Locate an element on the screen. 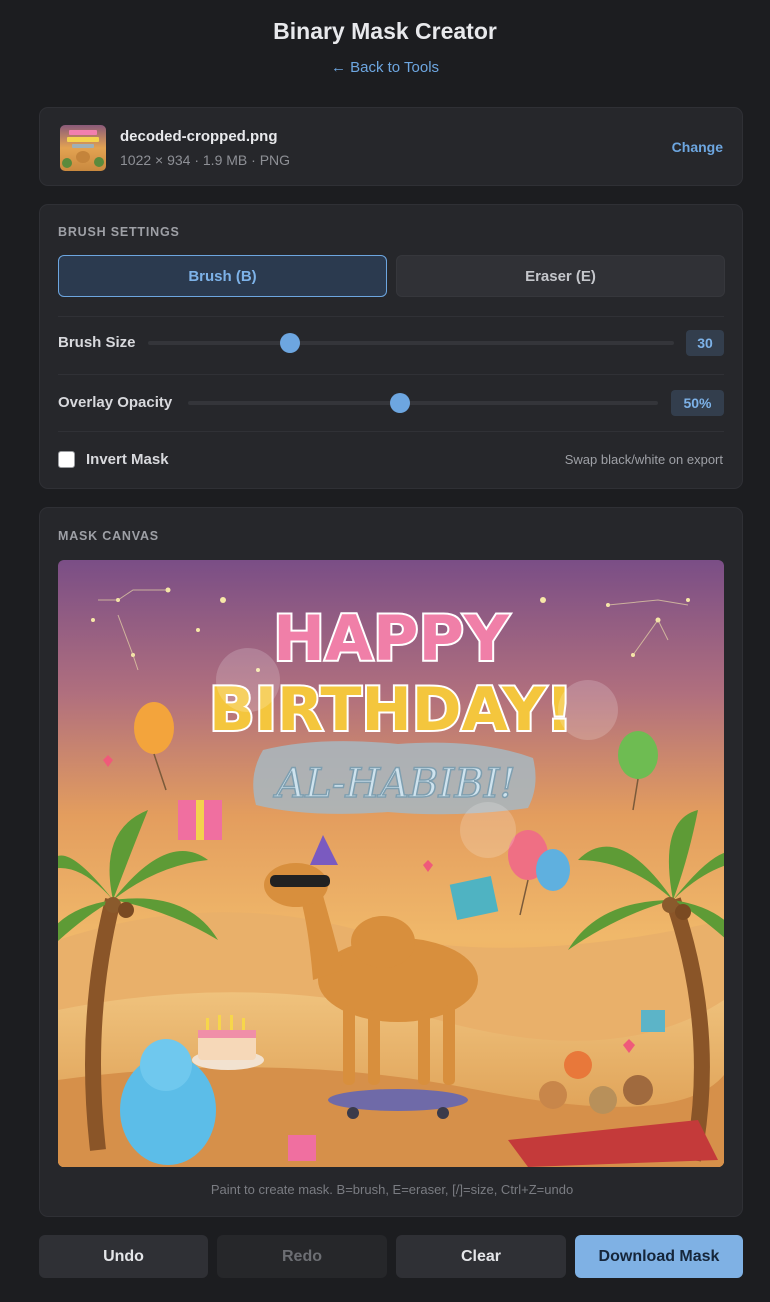 This screenshot has width=770, height=1302. overlay-opacity-slider-thumb is located at coordinates (399, 403).